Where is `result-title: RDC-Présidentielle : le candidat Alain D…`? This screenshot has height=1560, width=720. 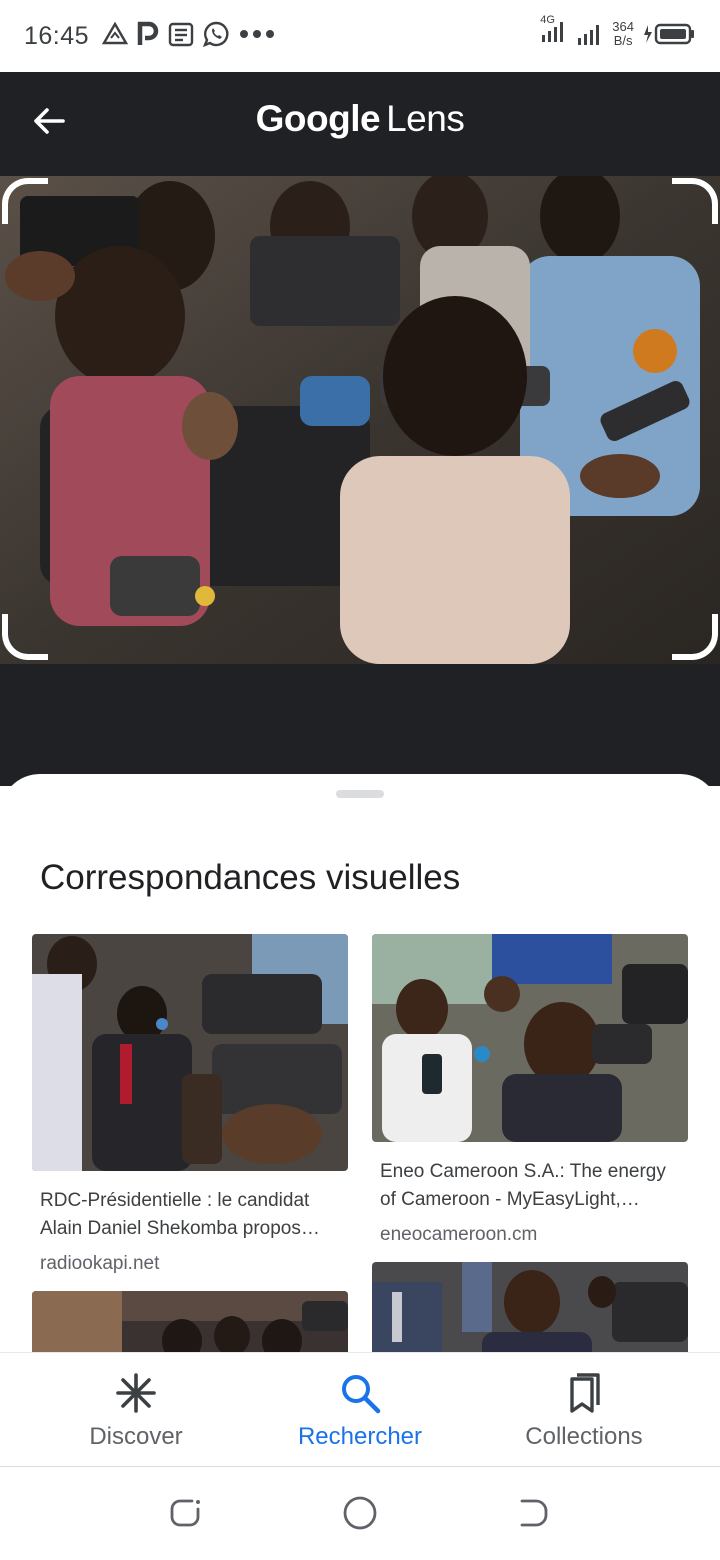 result-title: RDC-Présidentielle : le candidat Alain D… is located at coordinates (187, 1215).